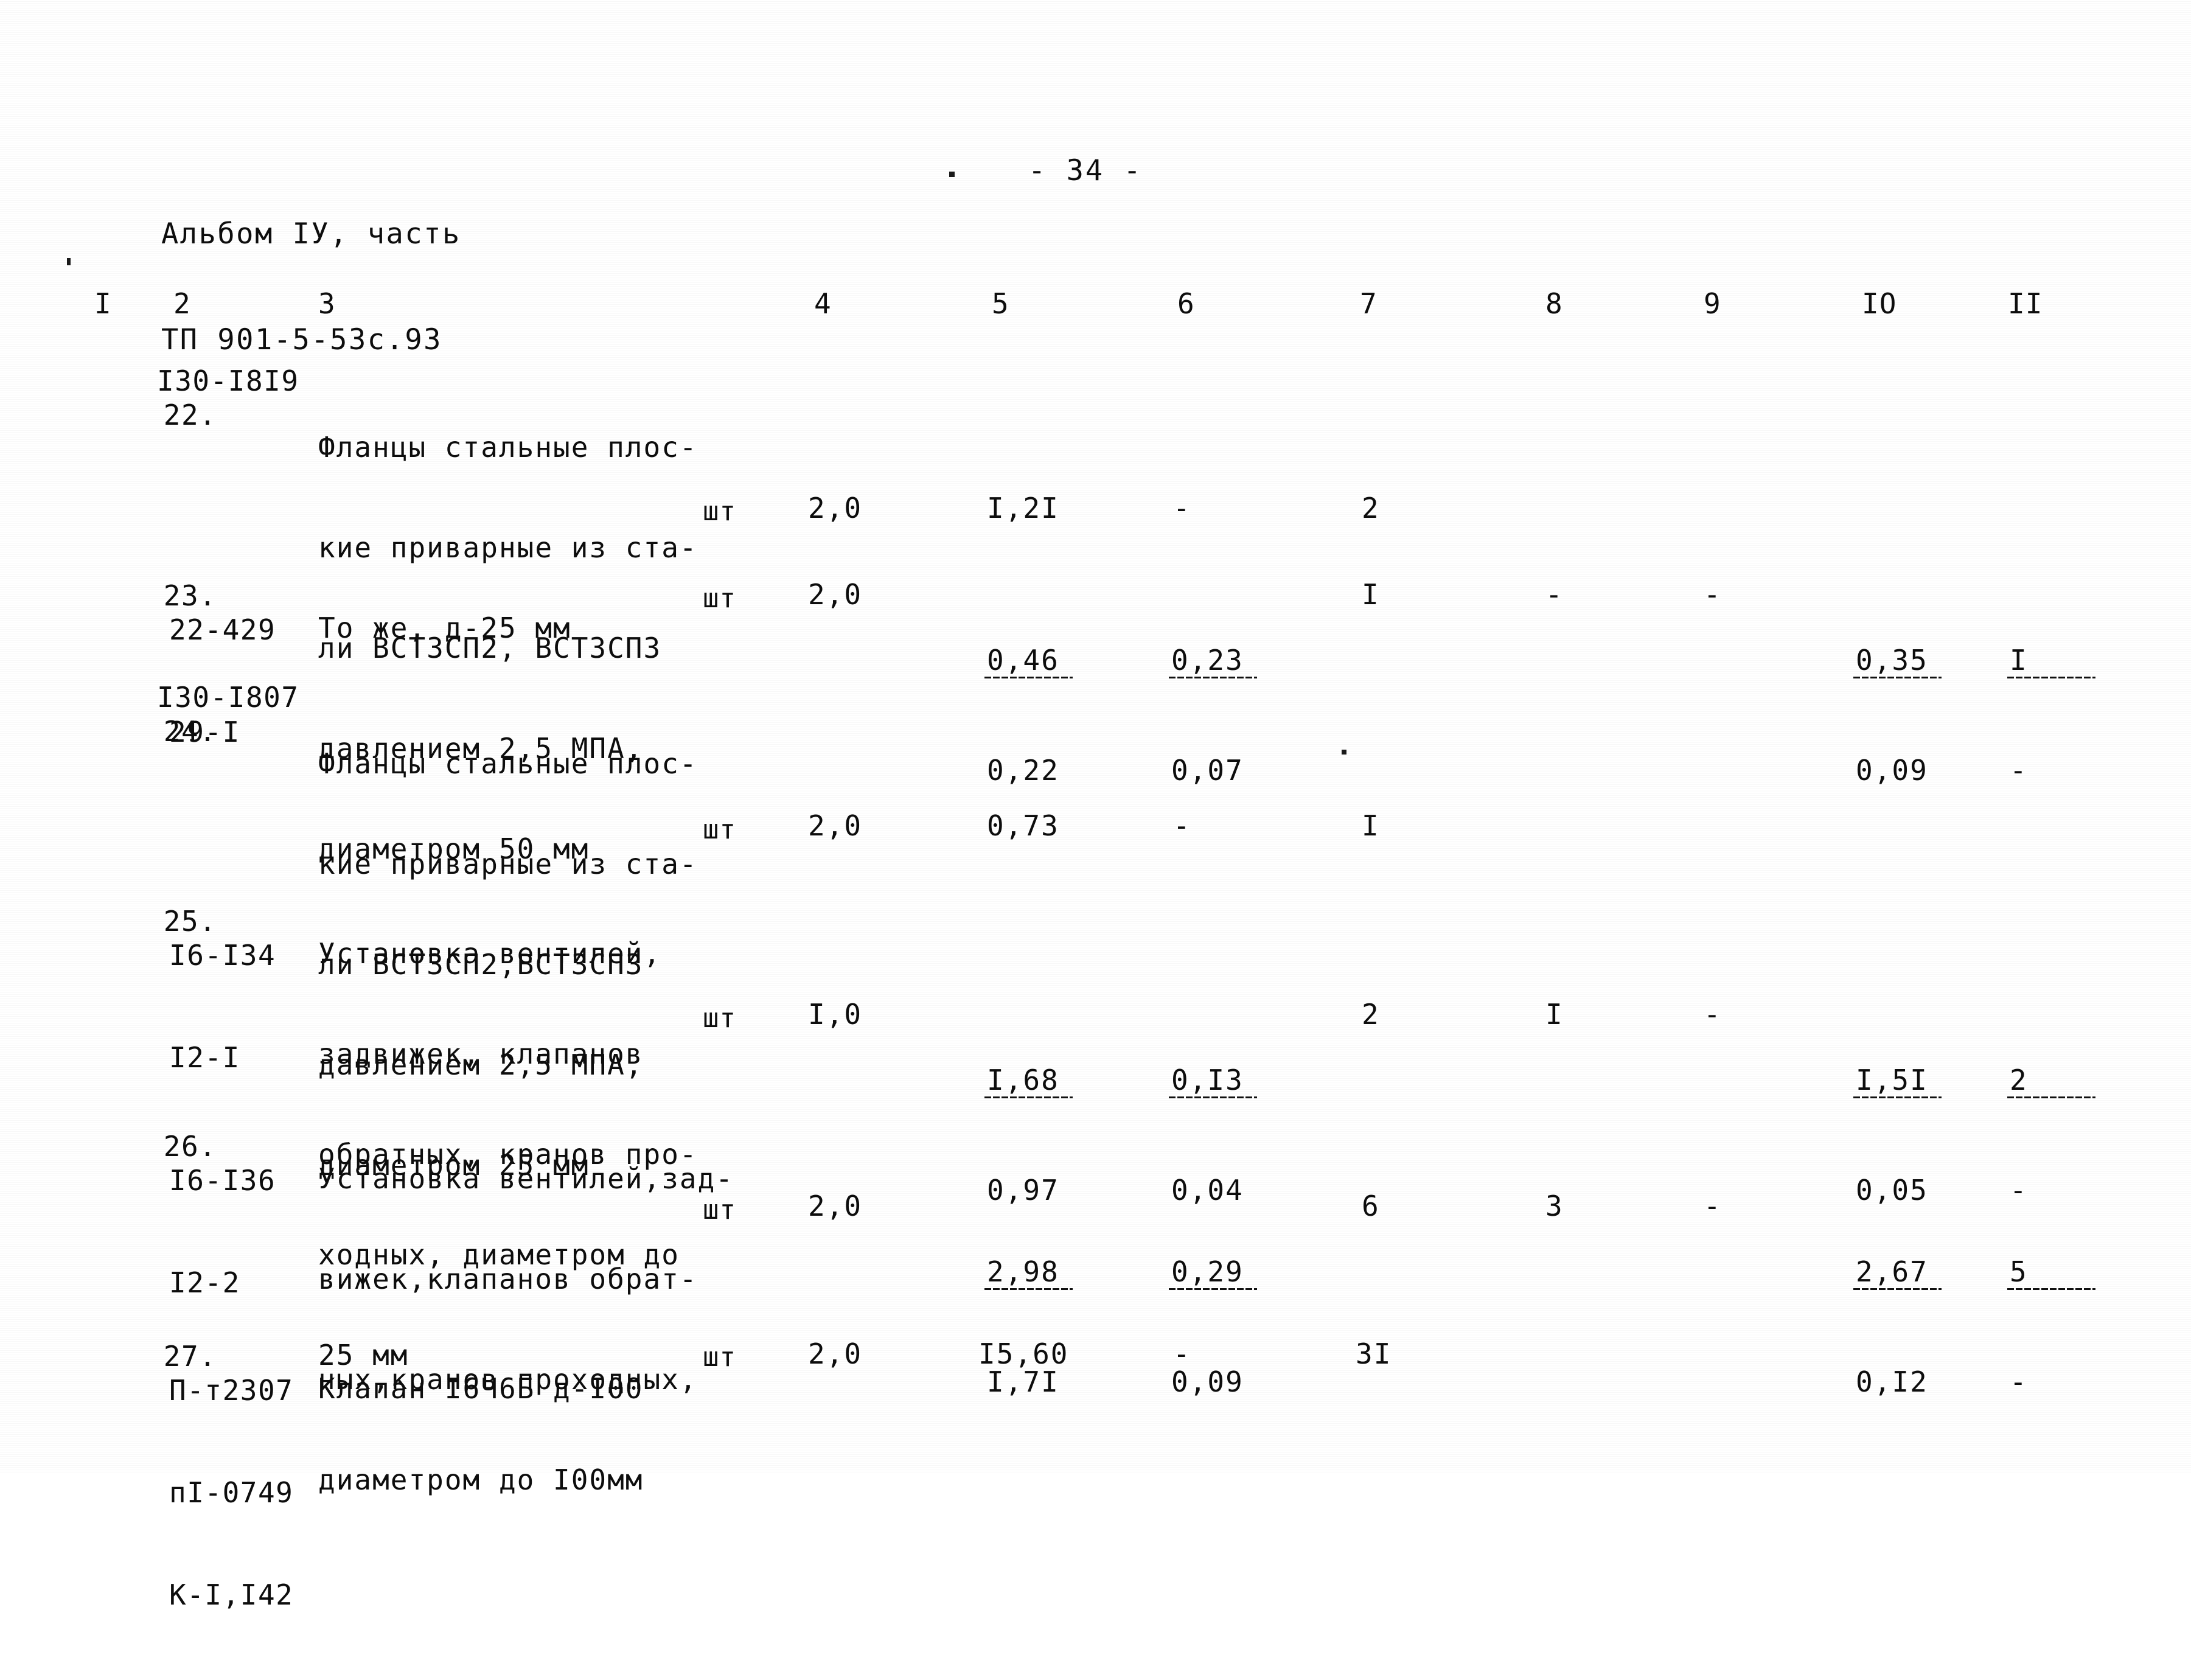  I want to click on description-line: Установка вентилей,, so click(490, 953).